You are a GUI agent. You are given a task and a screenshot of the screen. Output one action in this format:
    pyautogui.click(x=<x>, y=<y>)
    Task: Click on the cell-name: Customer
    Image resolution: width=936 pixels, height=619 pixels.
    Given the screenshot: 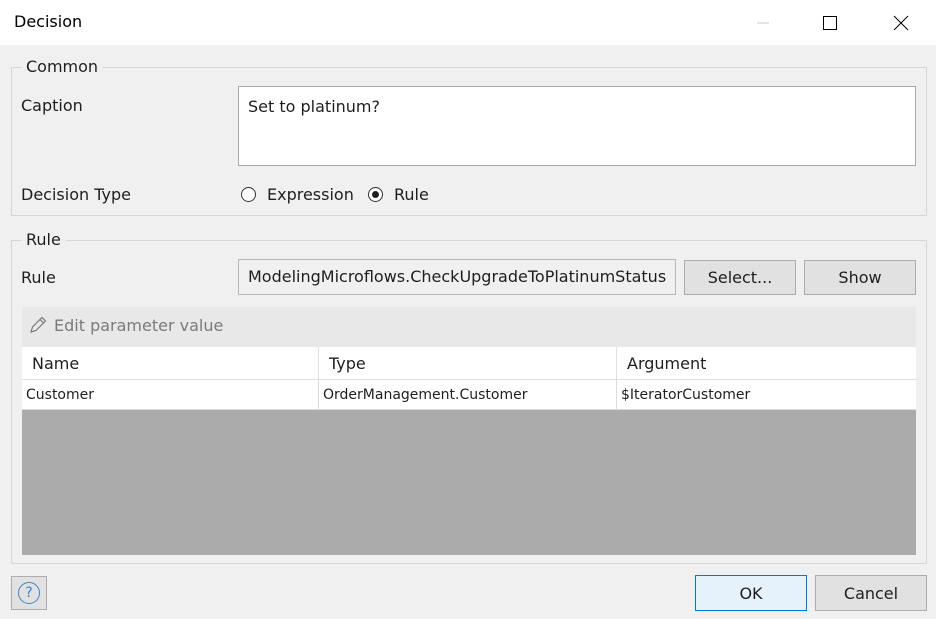 What is the action you would take?
    pyautogui.click(x=170, y=394)
    